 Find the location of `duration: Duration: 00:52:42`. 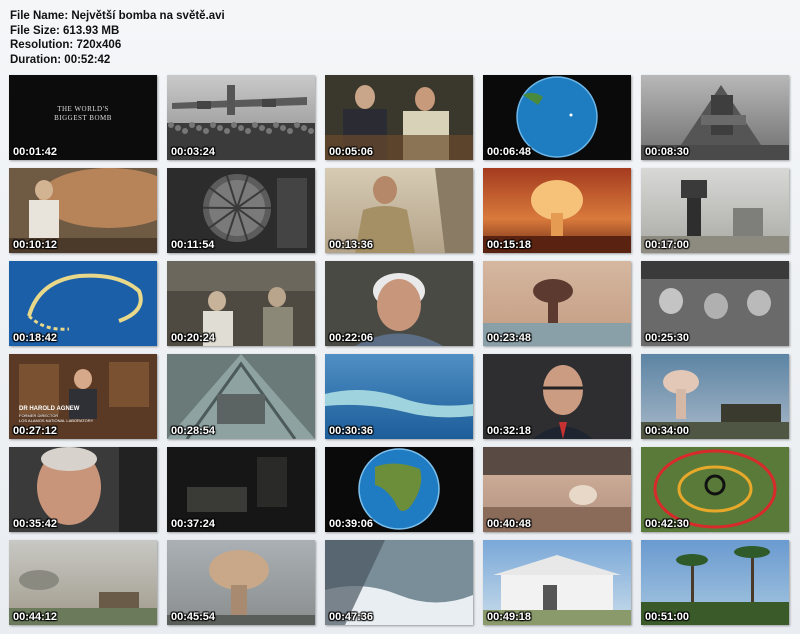

duration: Duration: 00:52:42 is located at coordinates (60, 59).